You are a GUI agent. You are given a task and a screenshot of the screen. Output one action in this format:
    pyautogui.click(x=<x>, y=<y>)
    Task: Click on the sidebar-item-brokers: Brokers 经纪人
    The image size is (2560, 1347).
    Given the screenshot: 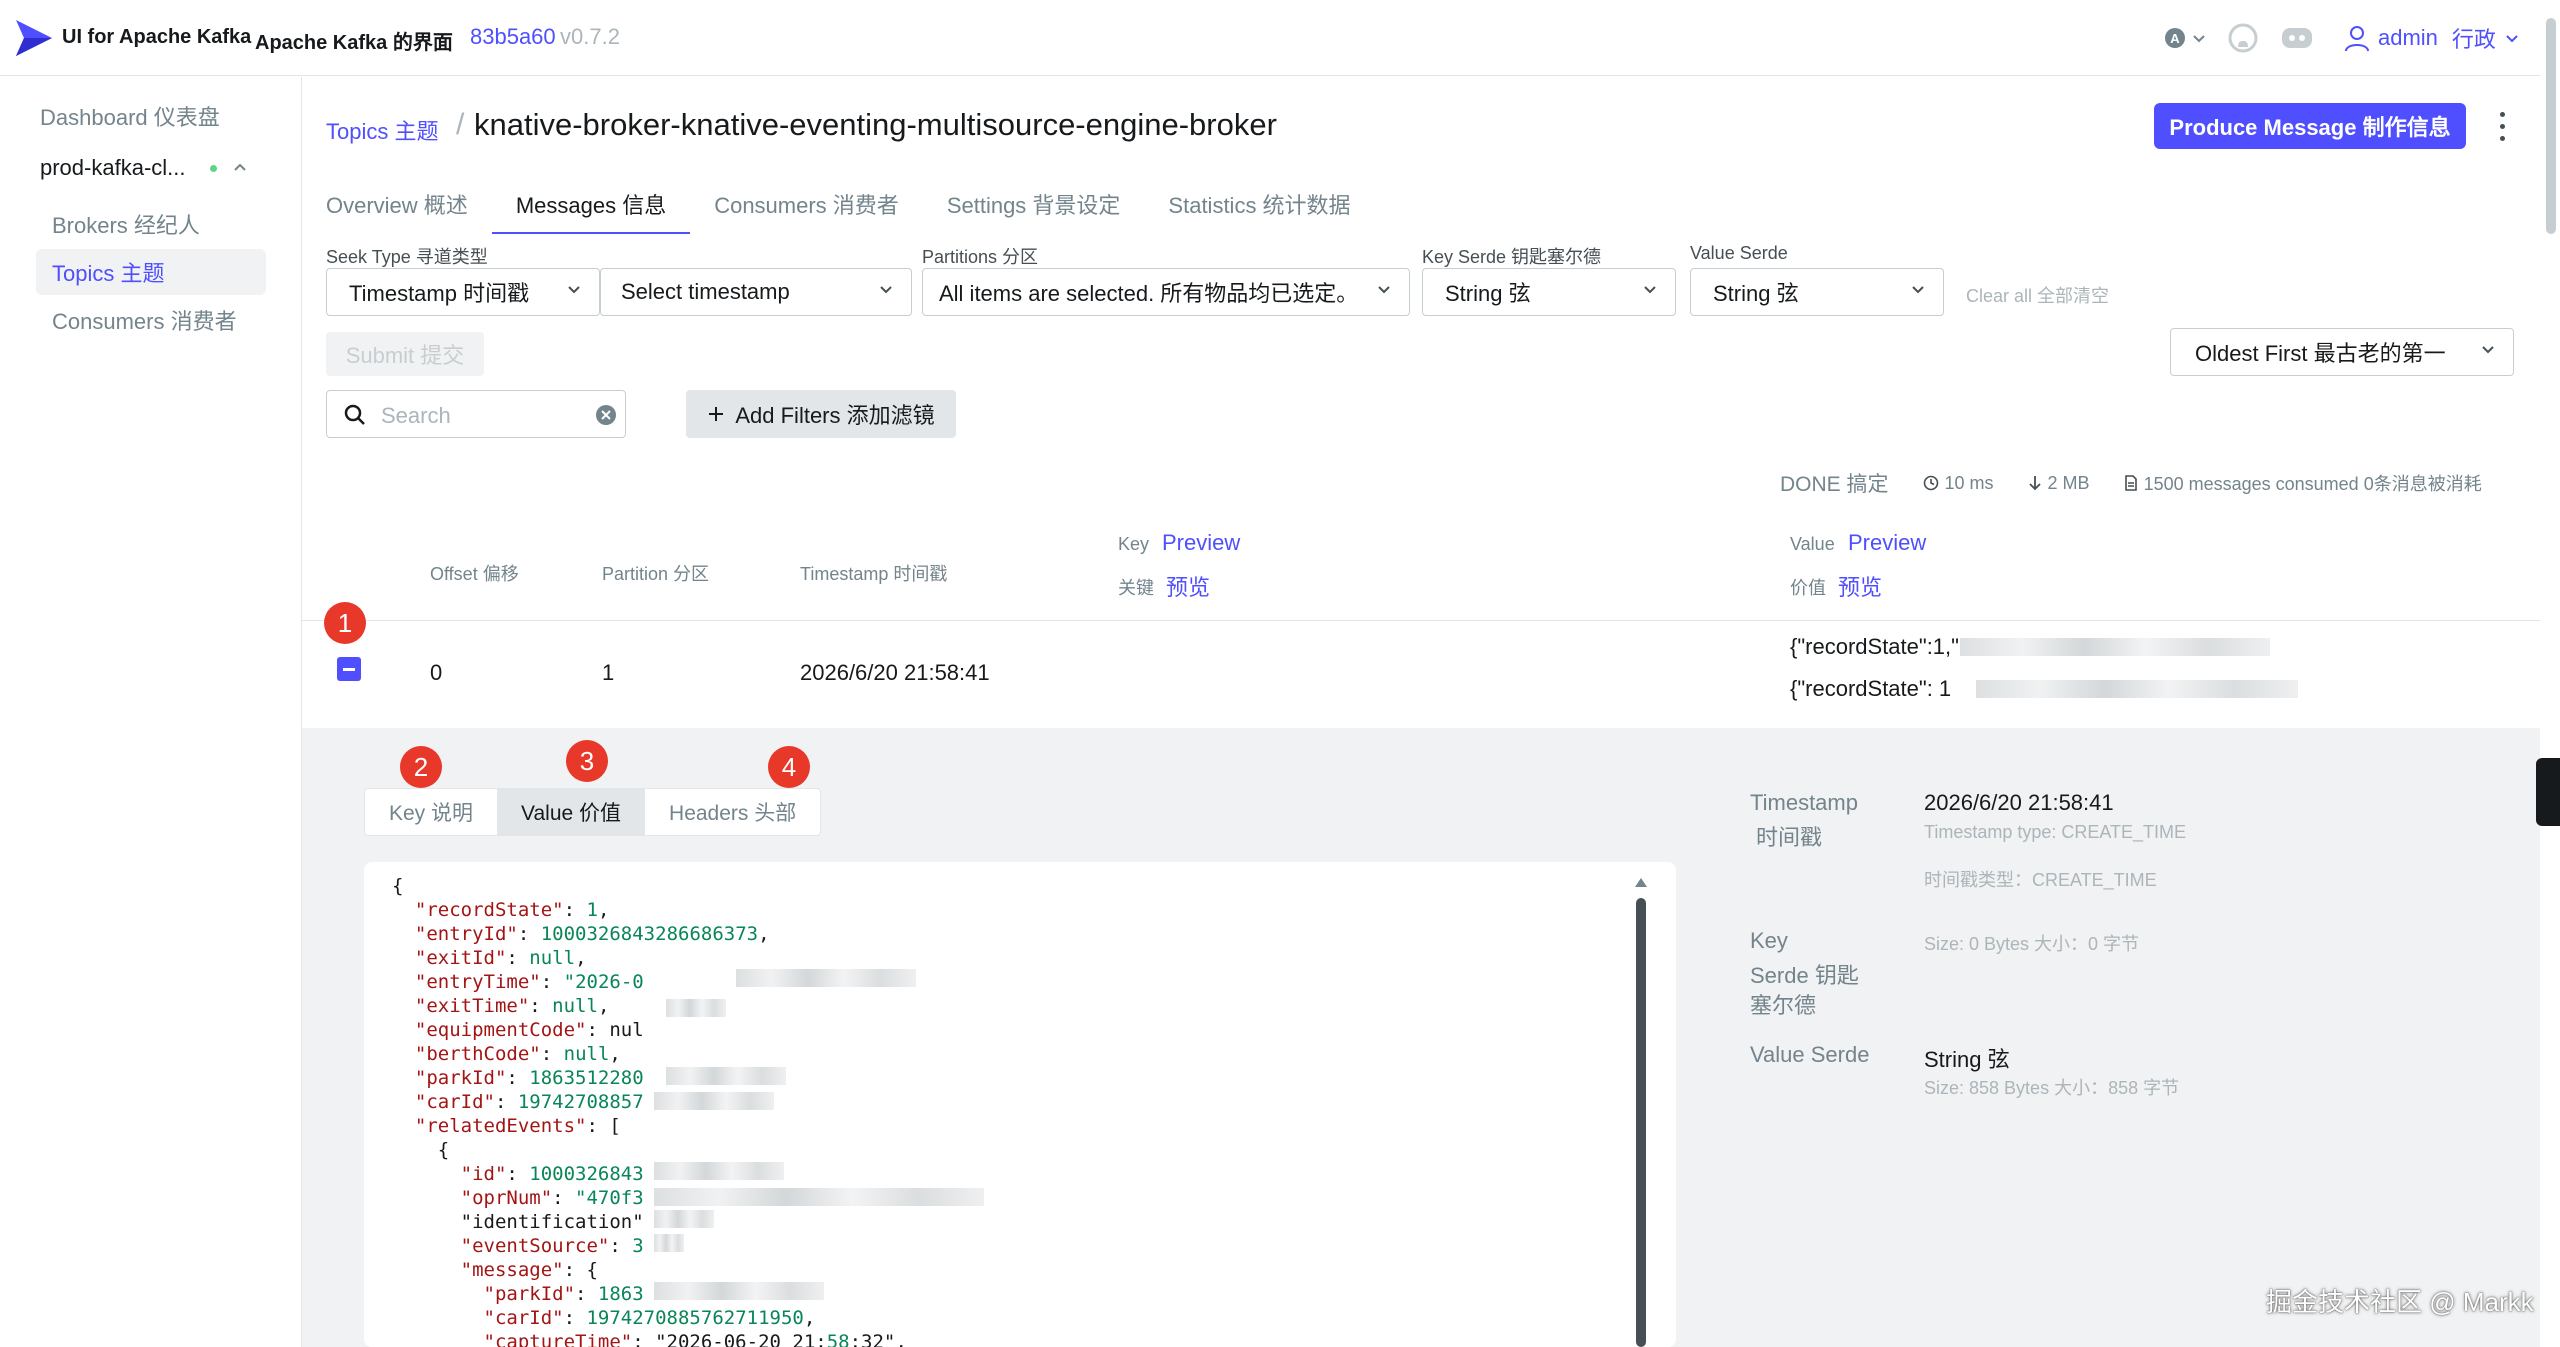 What is the action you would take?
    pyautogui.click(x=151, y=224)
    